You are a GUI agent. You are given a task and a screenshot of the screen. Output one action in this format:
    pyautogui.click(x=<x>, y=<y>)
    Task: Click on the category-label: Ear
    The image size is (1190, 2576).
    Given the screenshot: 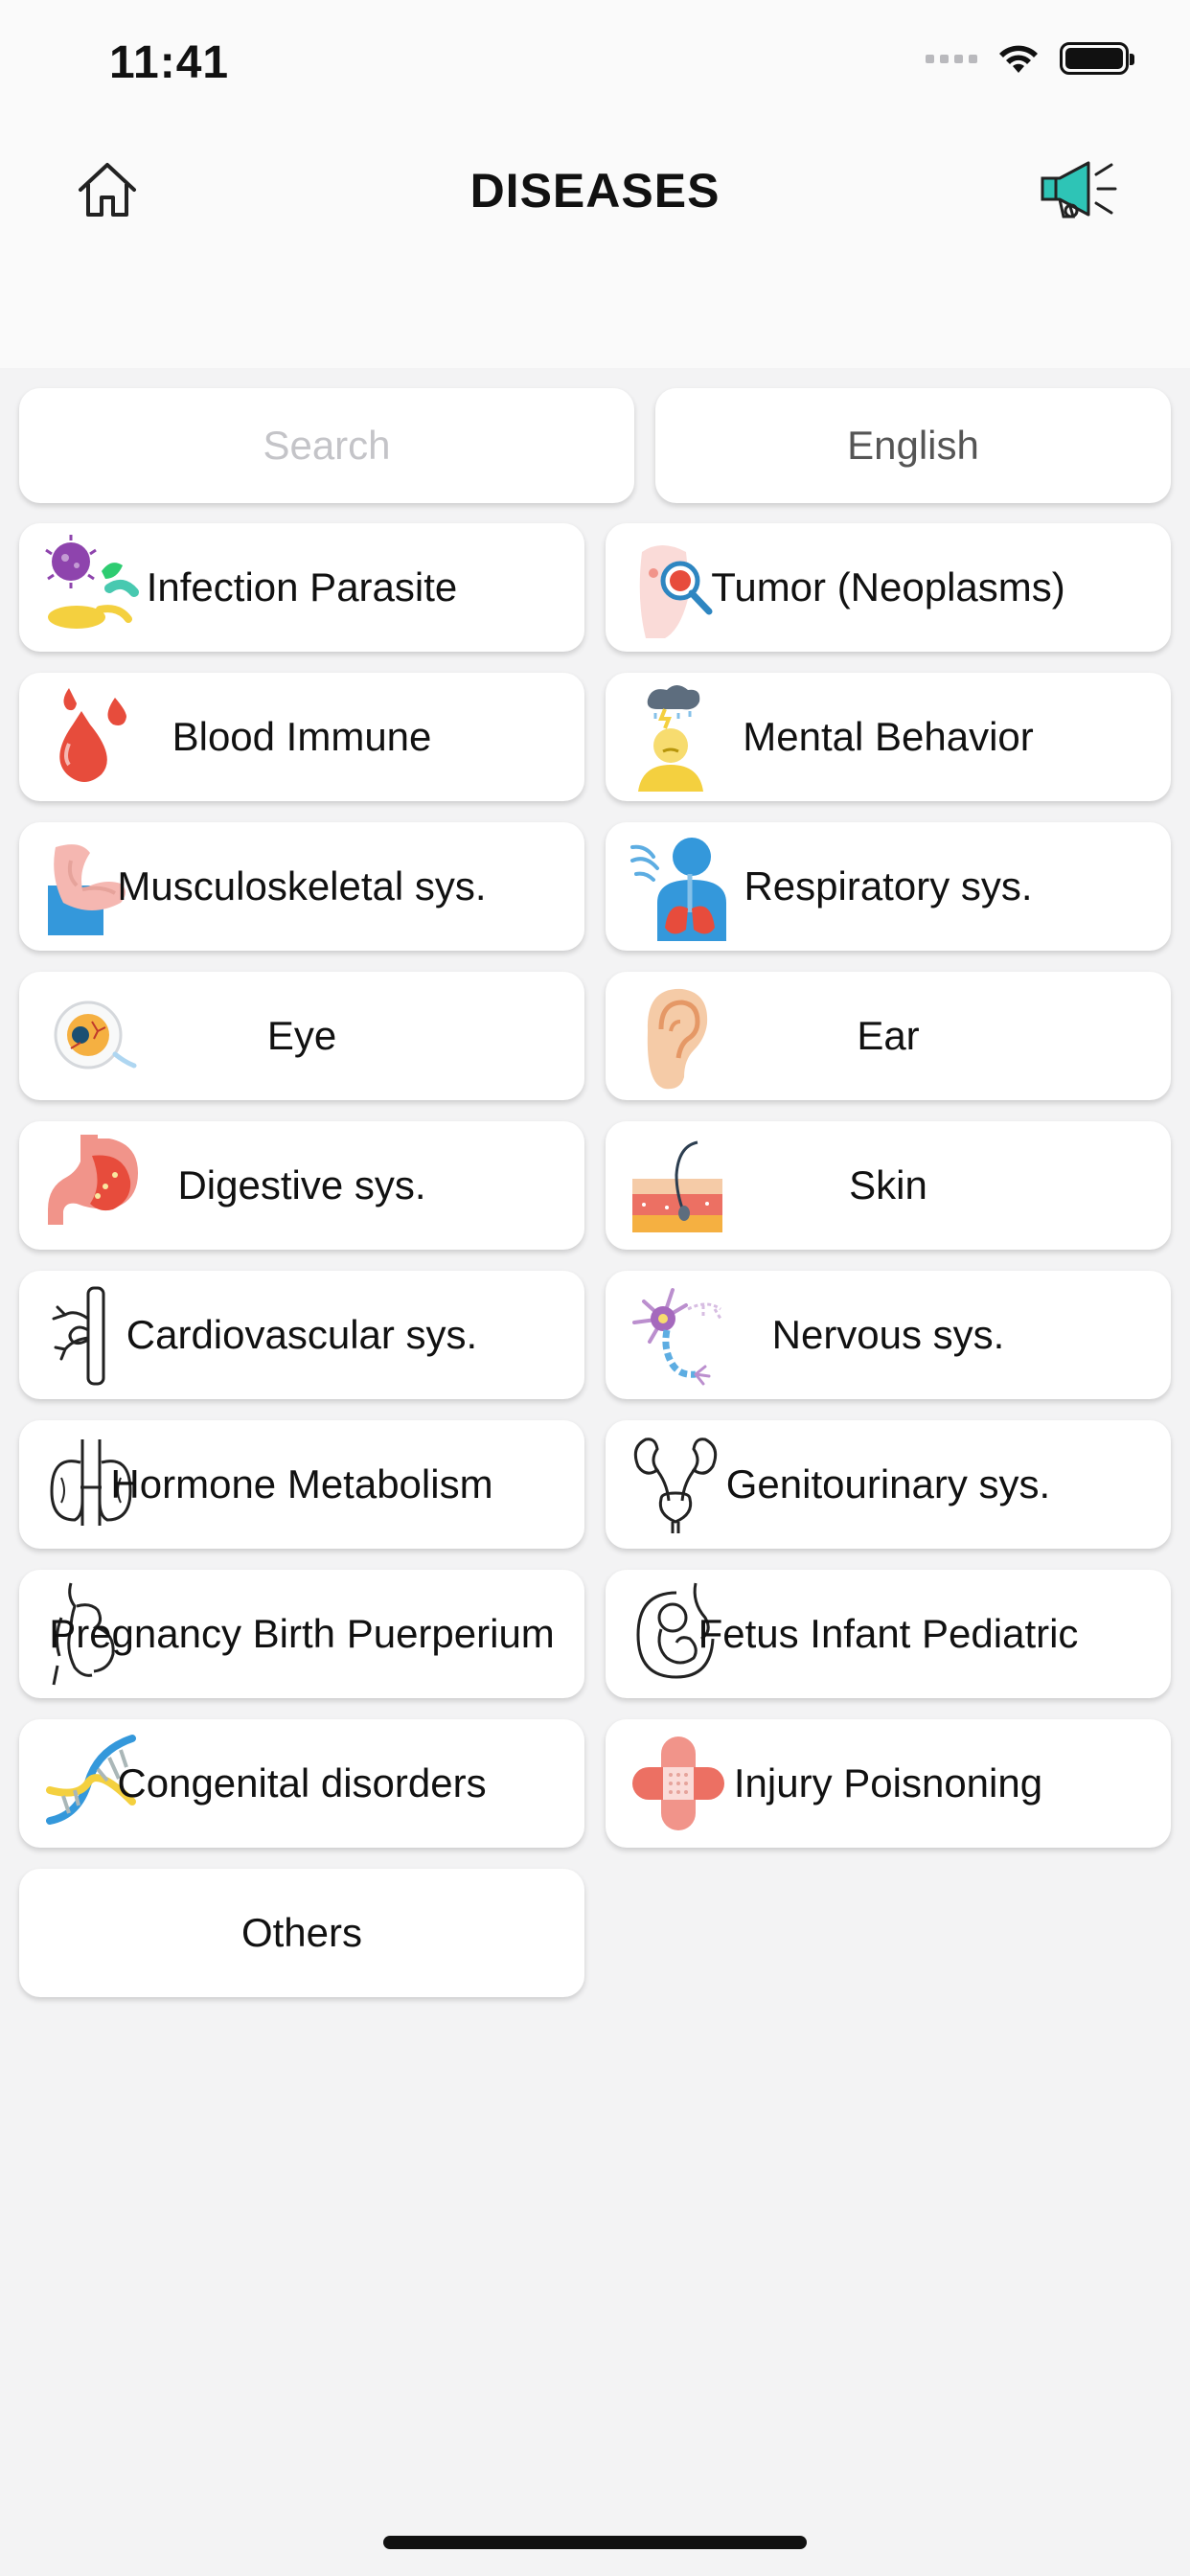 What is the action you would take?
    pyautogui.click(x=889, y=1035)
    